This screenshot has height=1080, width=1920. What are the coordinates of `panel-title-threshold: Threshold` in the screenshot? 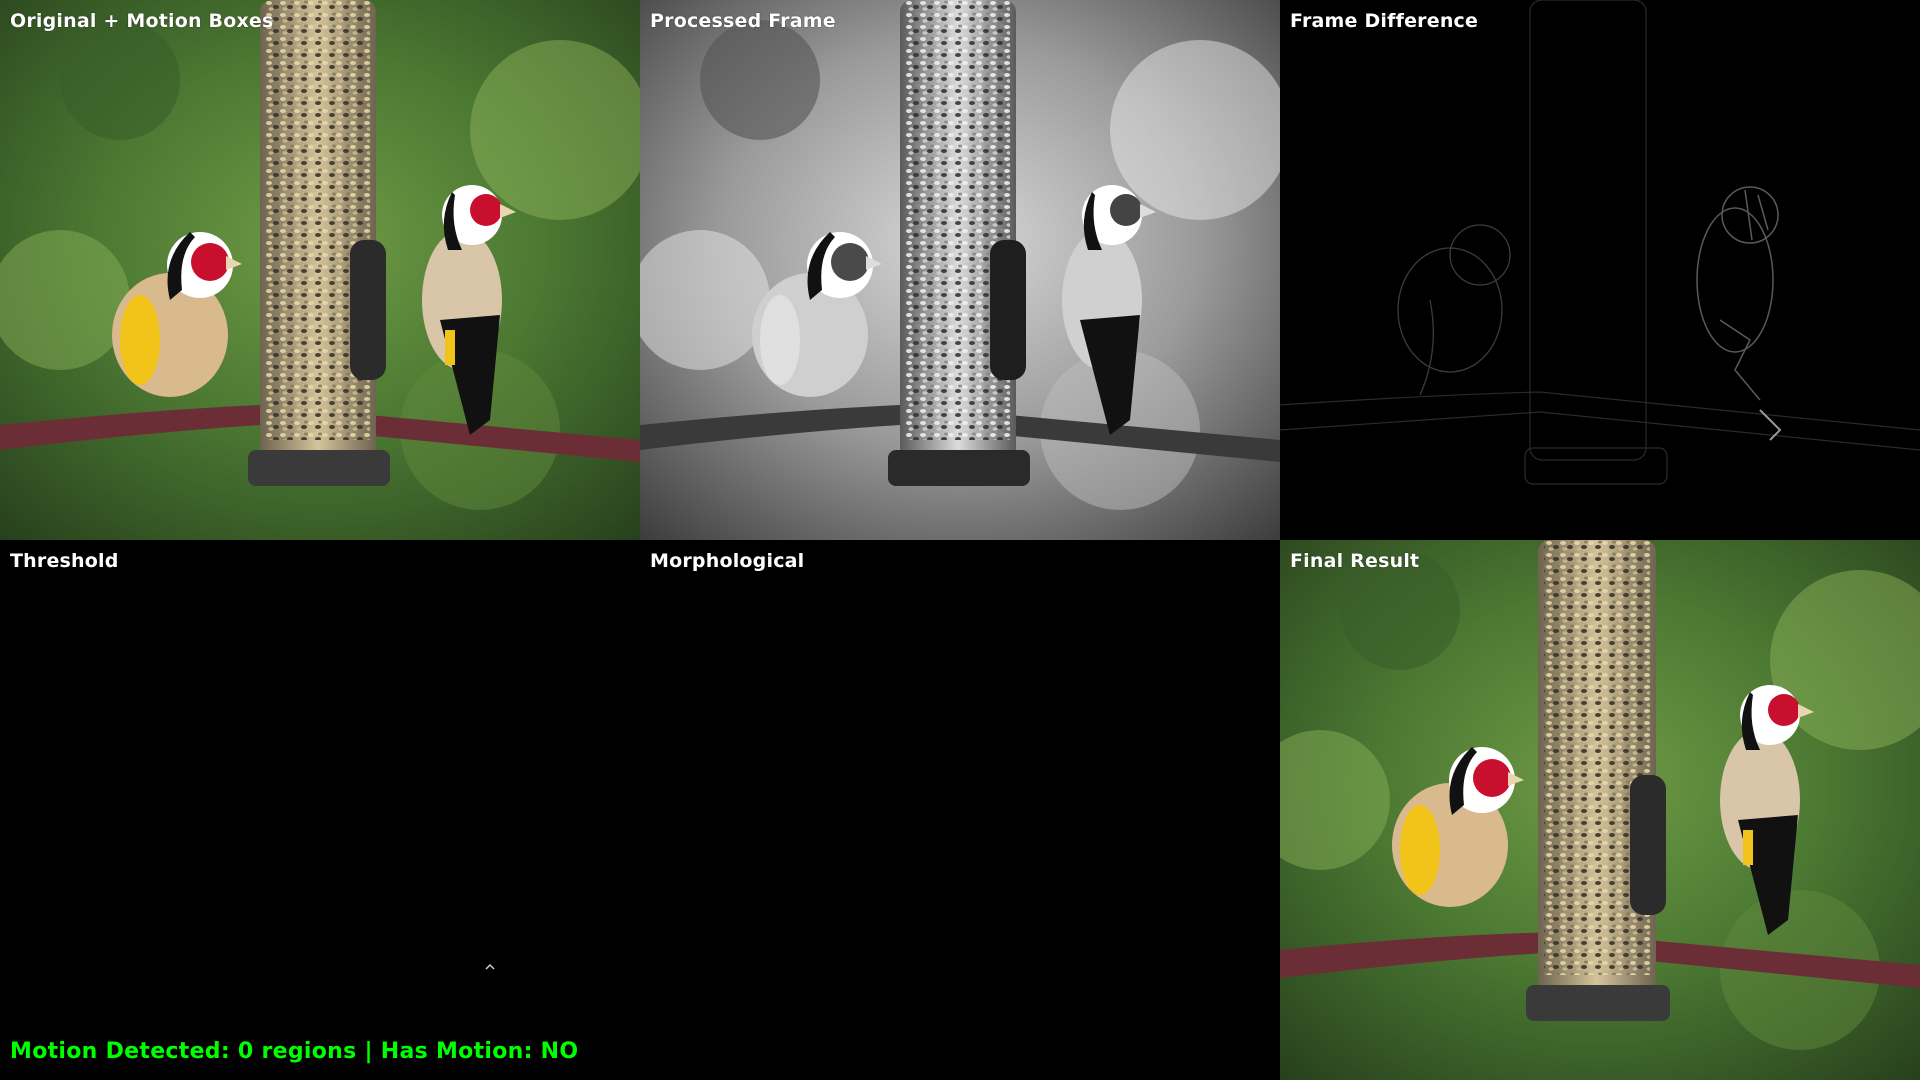 It's located at (64, 561).